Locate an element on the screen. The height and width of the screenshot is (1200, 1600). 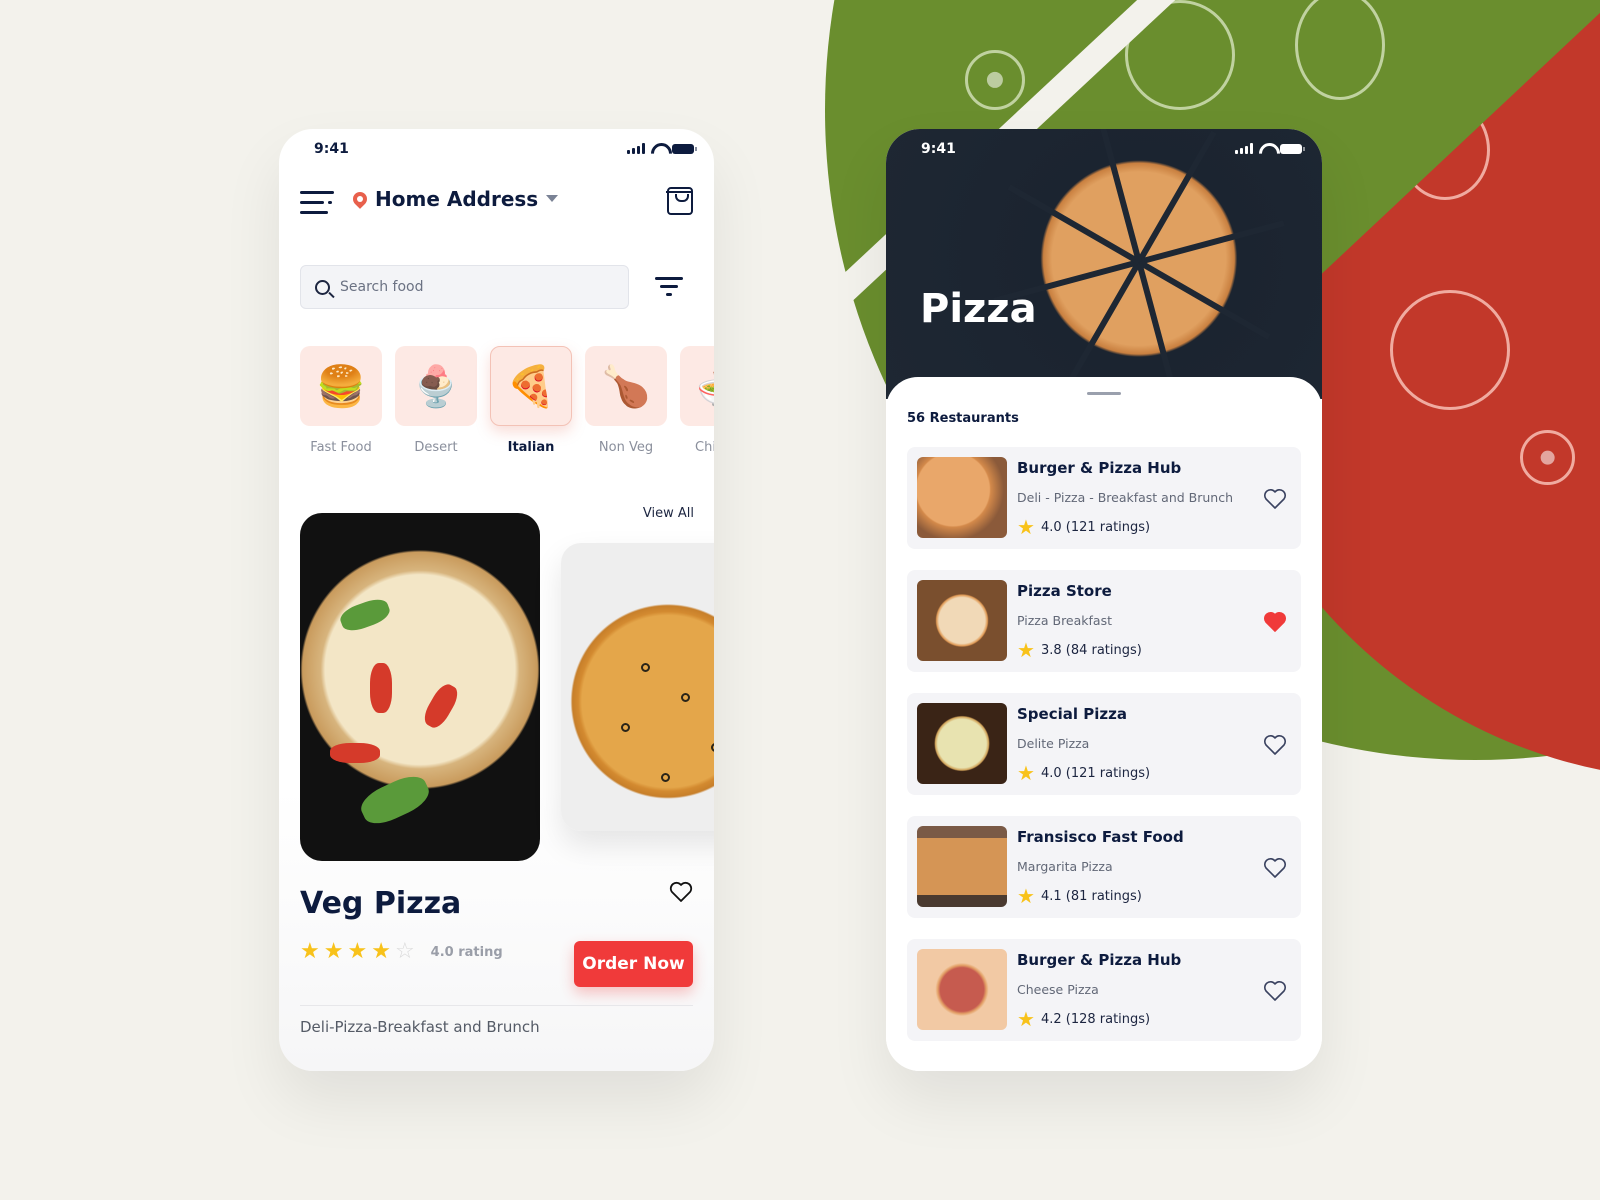
restaurant-name: Pizza Store is located at coordinates (1064, 591).